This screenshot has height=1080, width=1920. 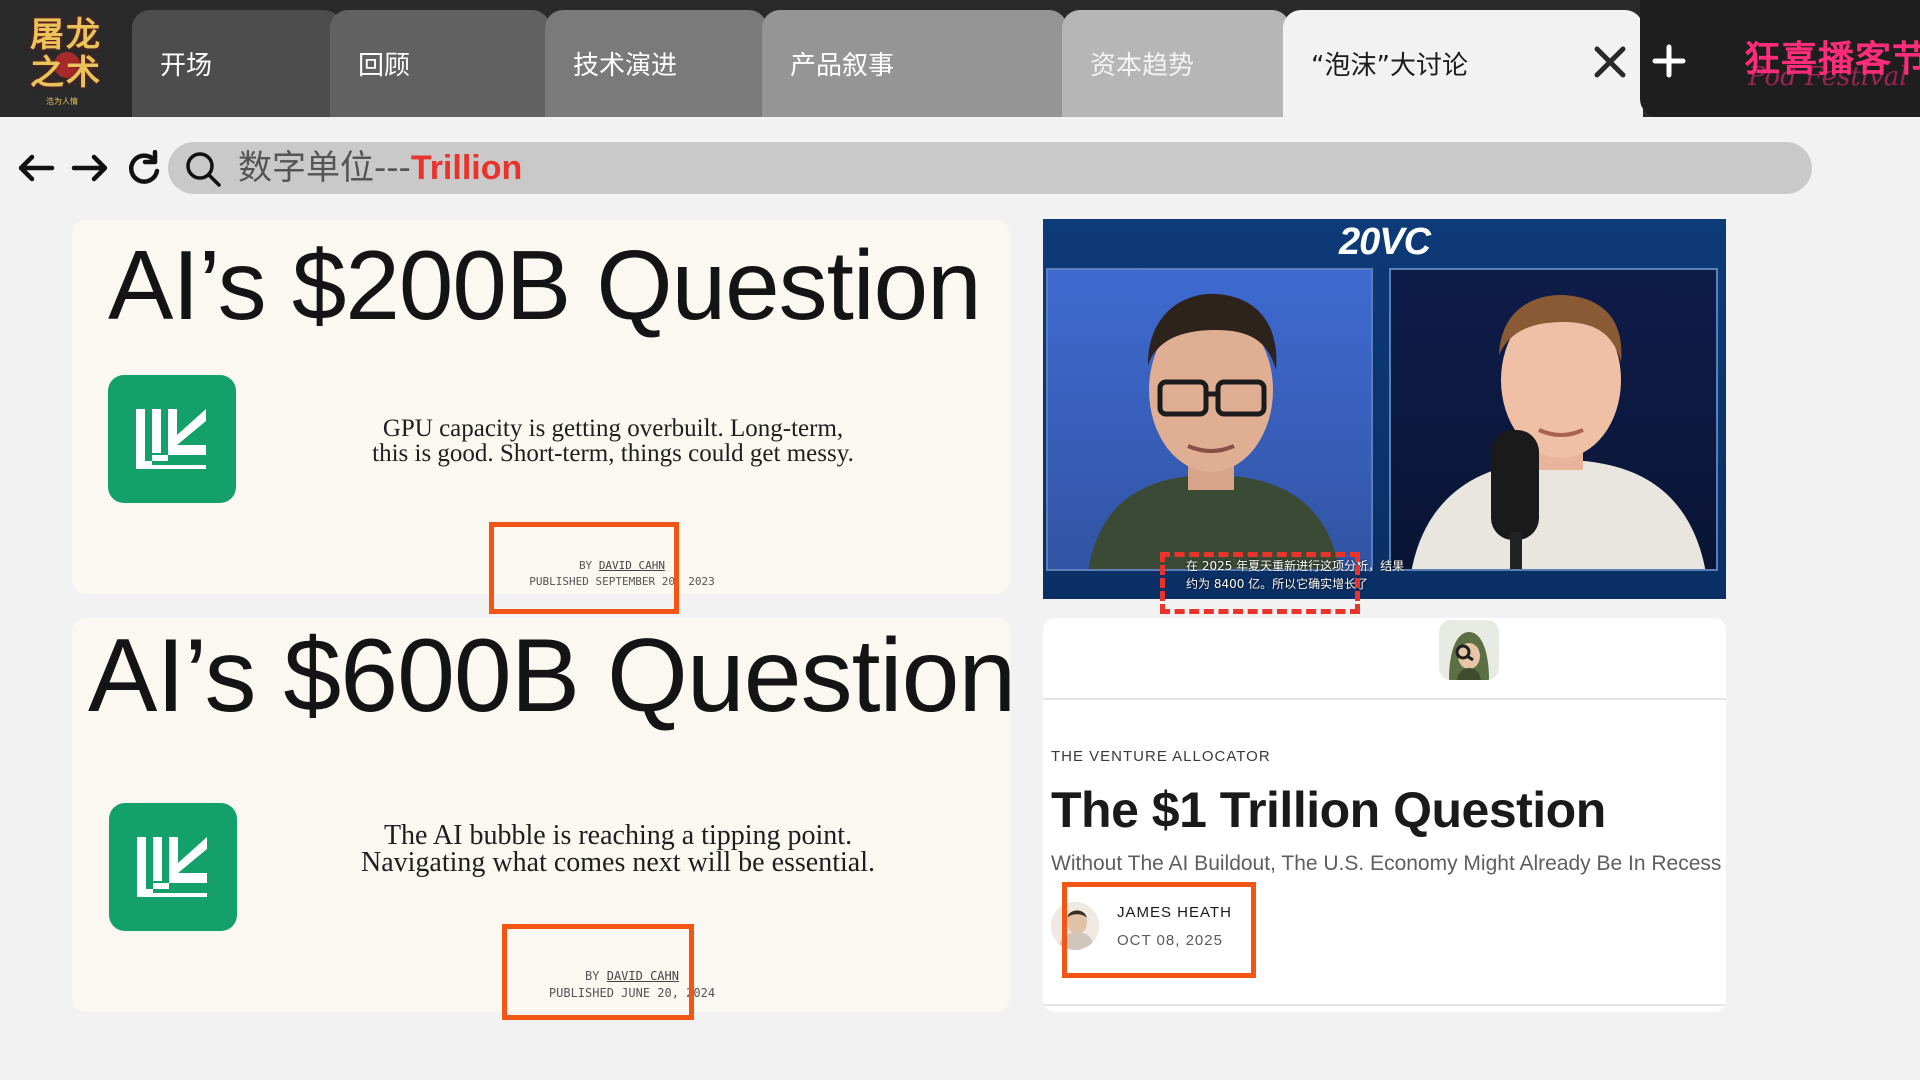 What do you see at coordinates (66, 73) in the screenshot?
I see `logo-text-line2: 之术` at bounding box center [66, 73].